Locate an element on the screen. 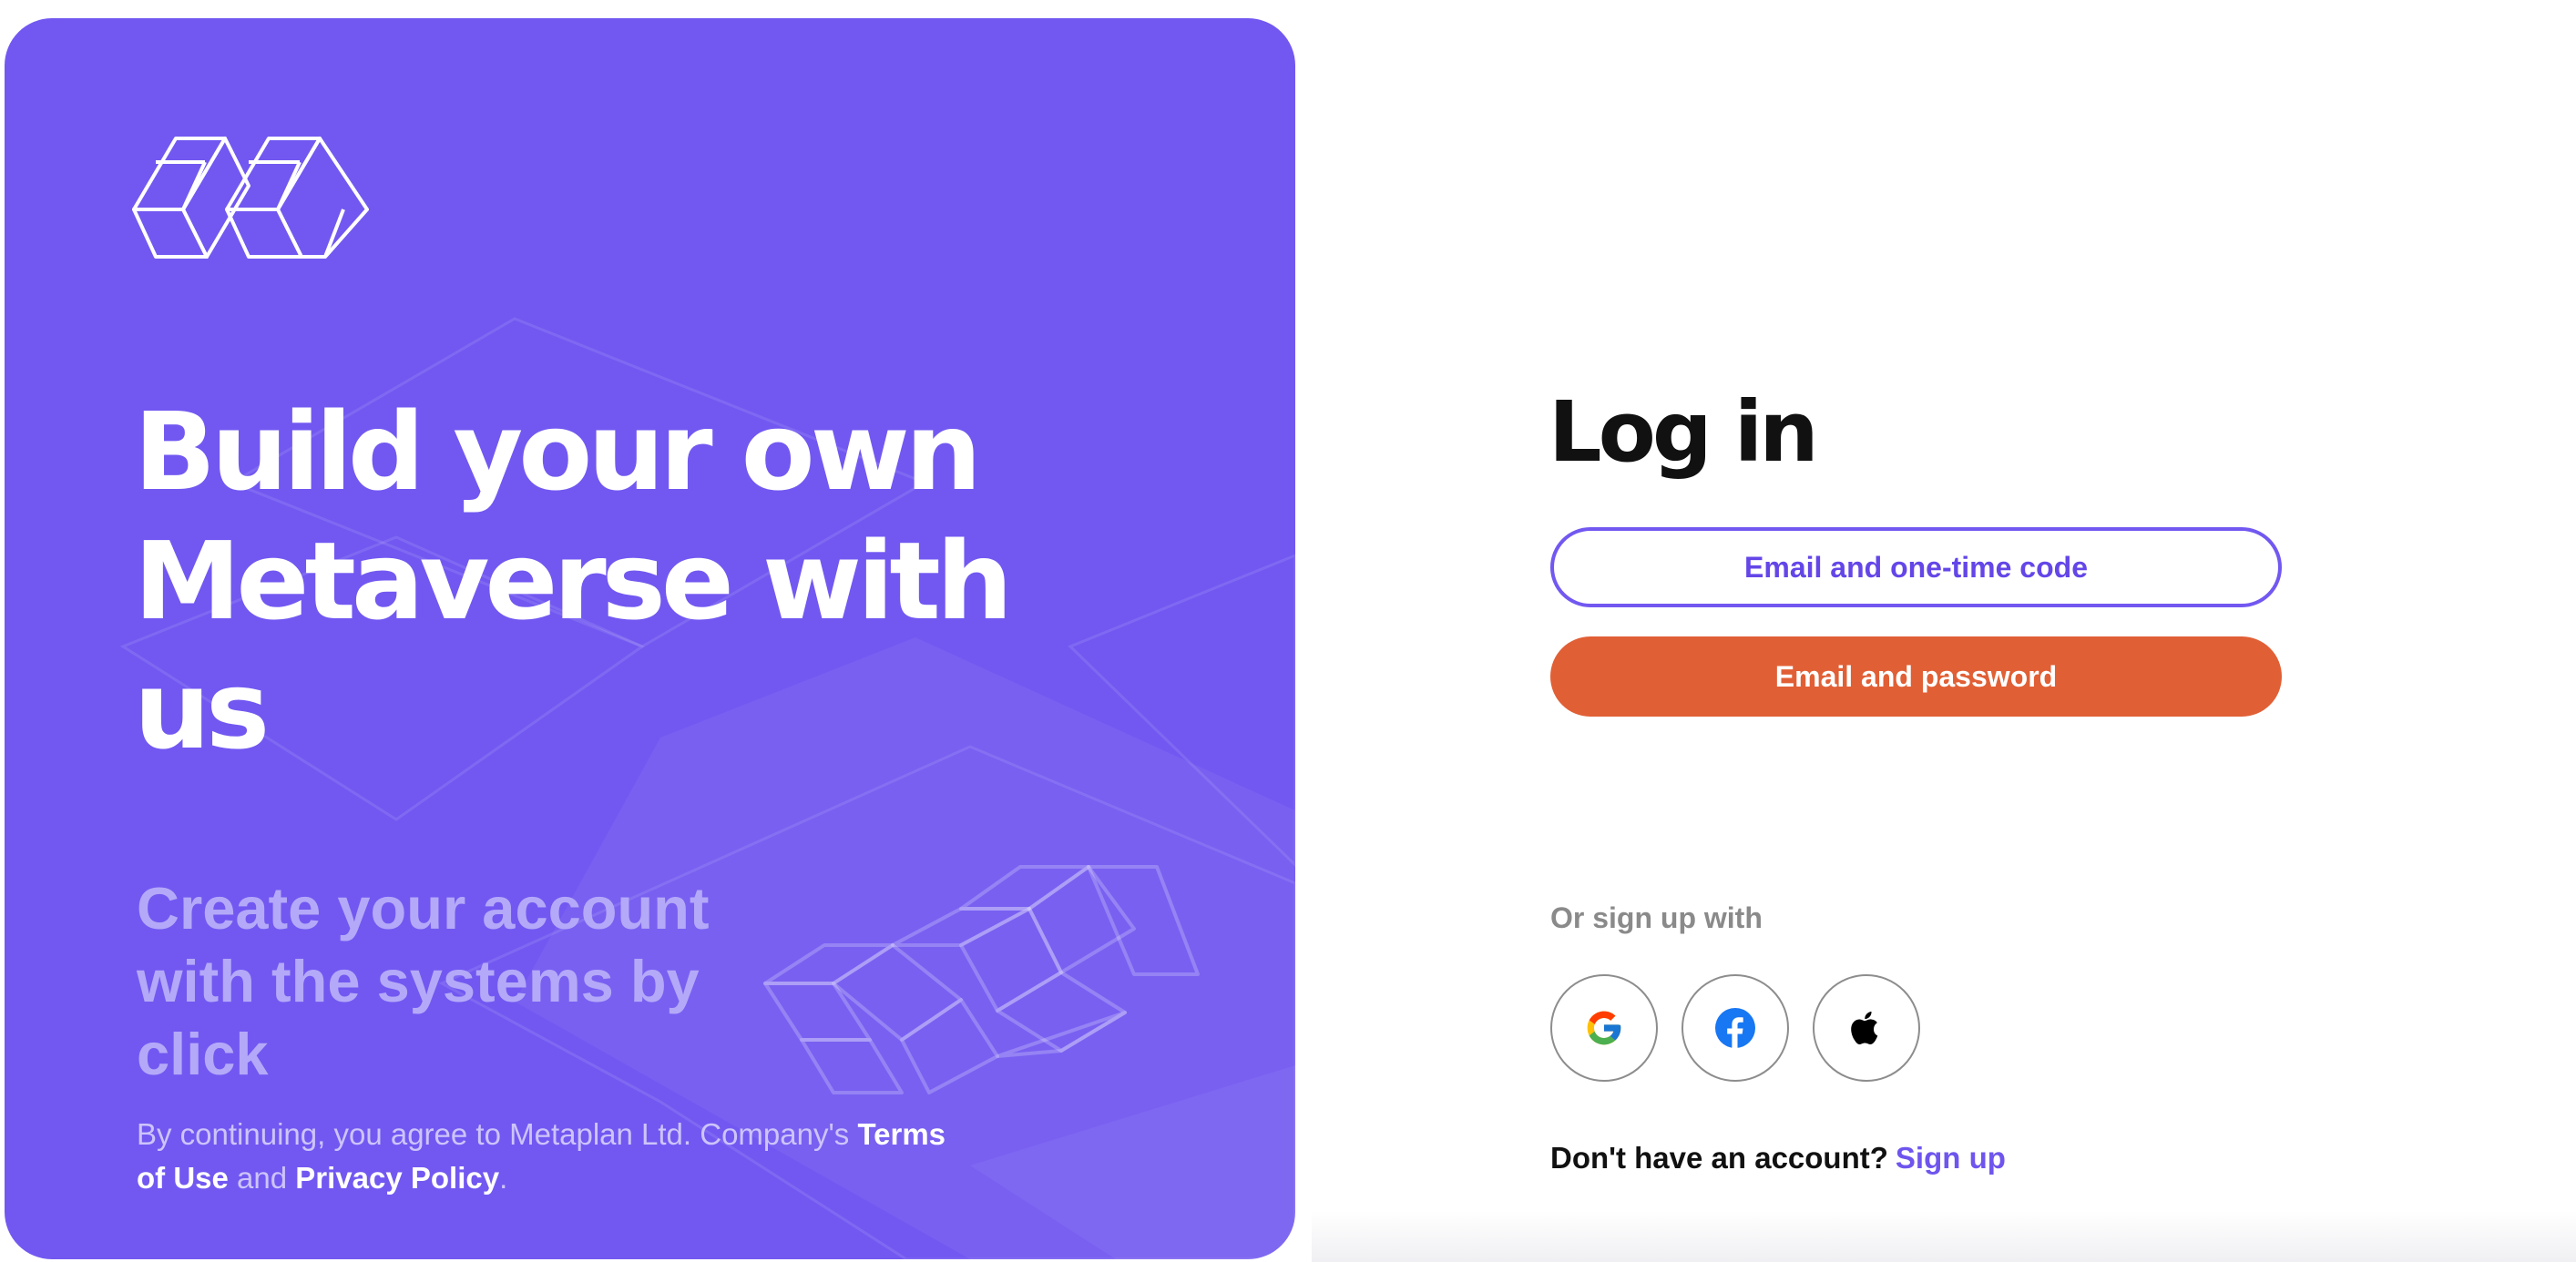  google-icon is located at coordinates (1604, 1028).